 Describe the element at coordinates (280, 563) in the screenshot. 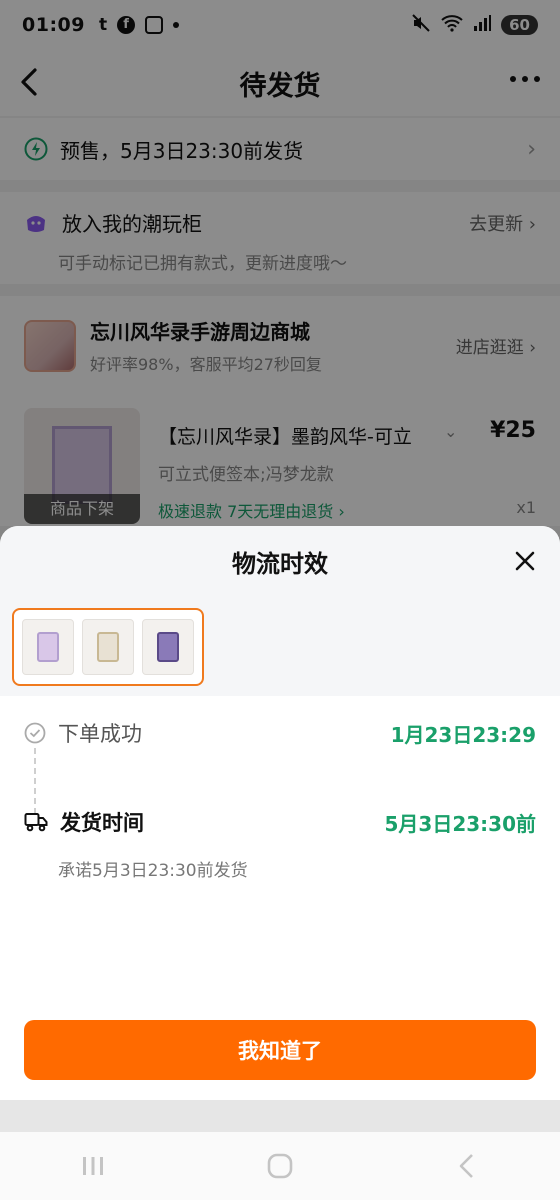

I see `sheet-title: 物流时效` at that location.